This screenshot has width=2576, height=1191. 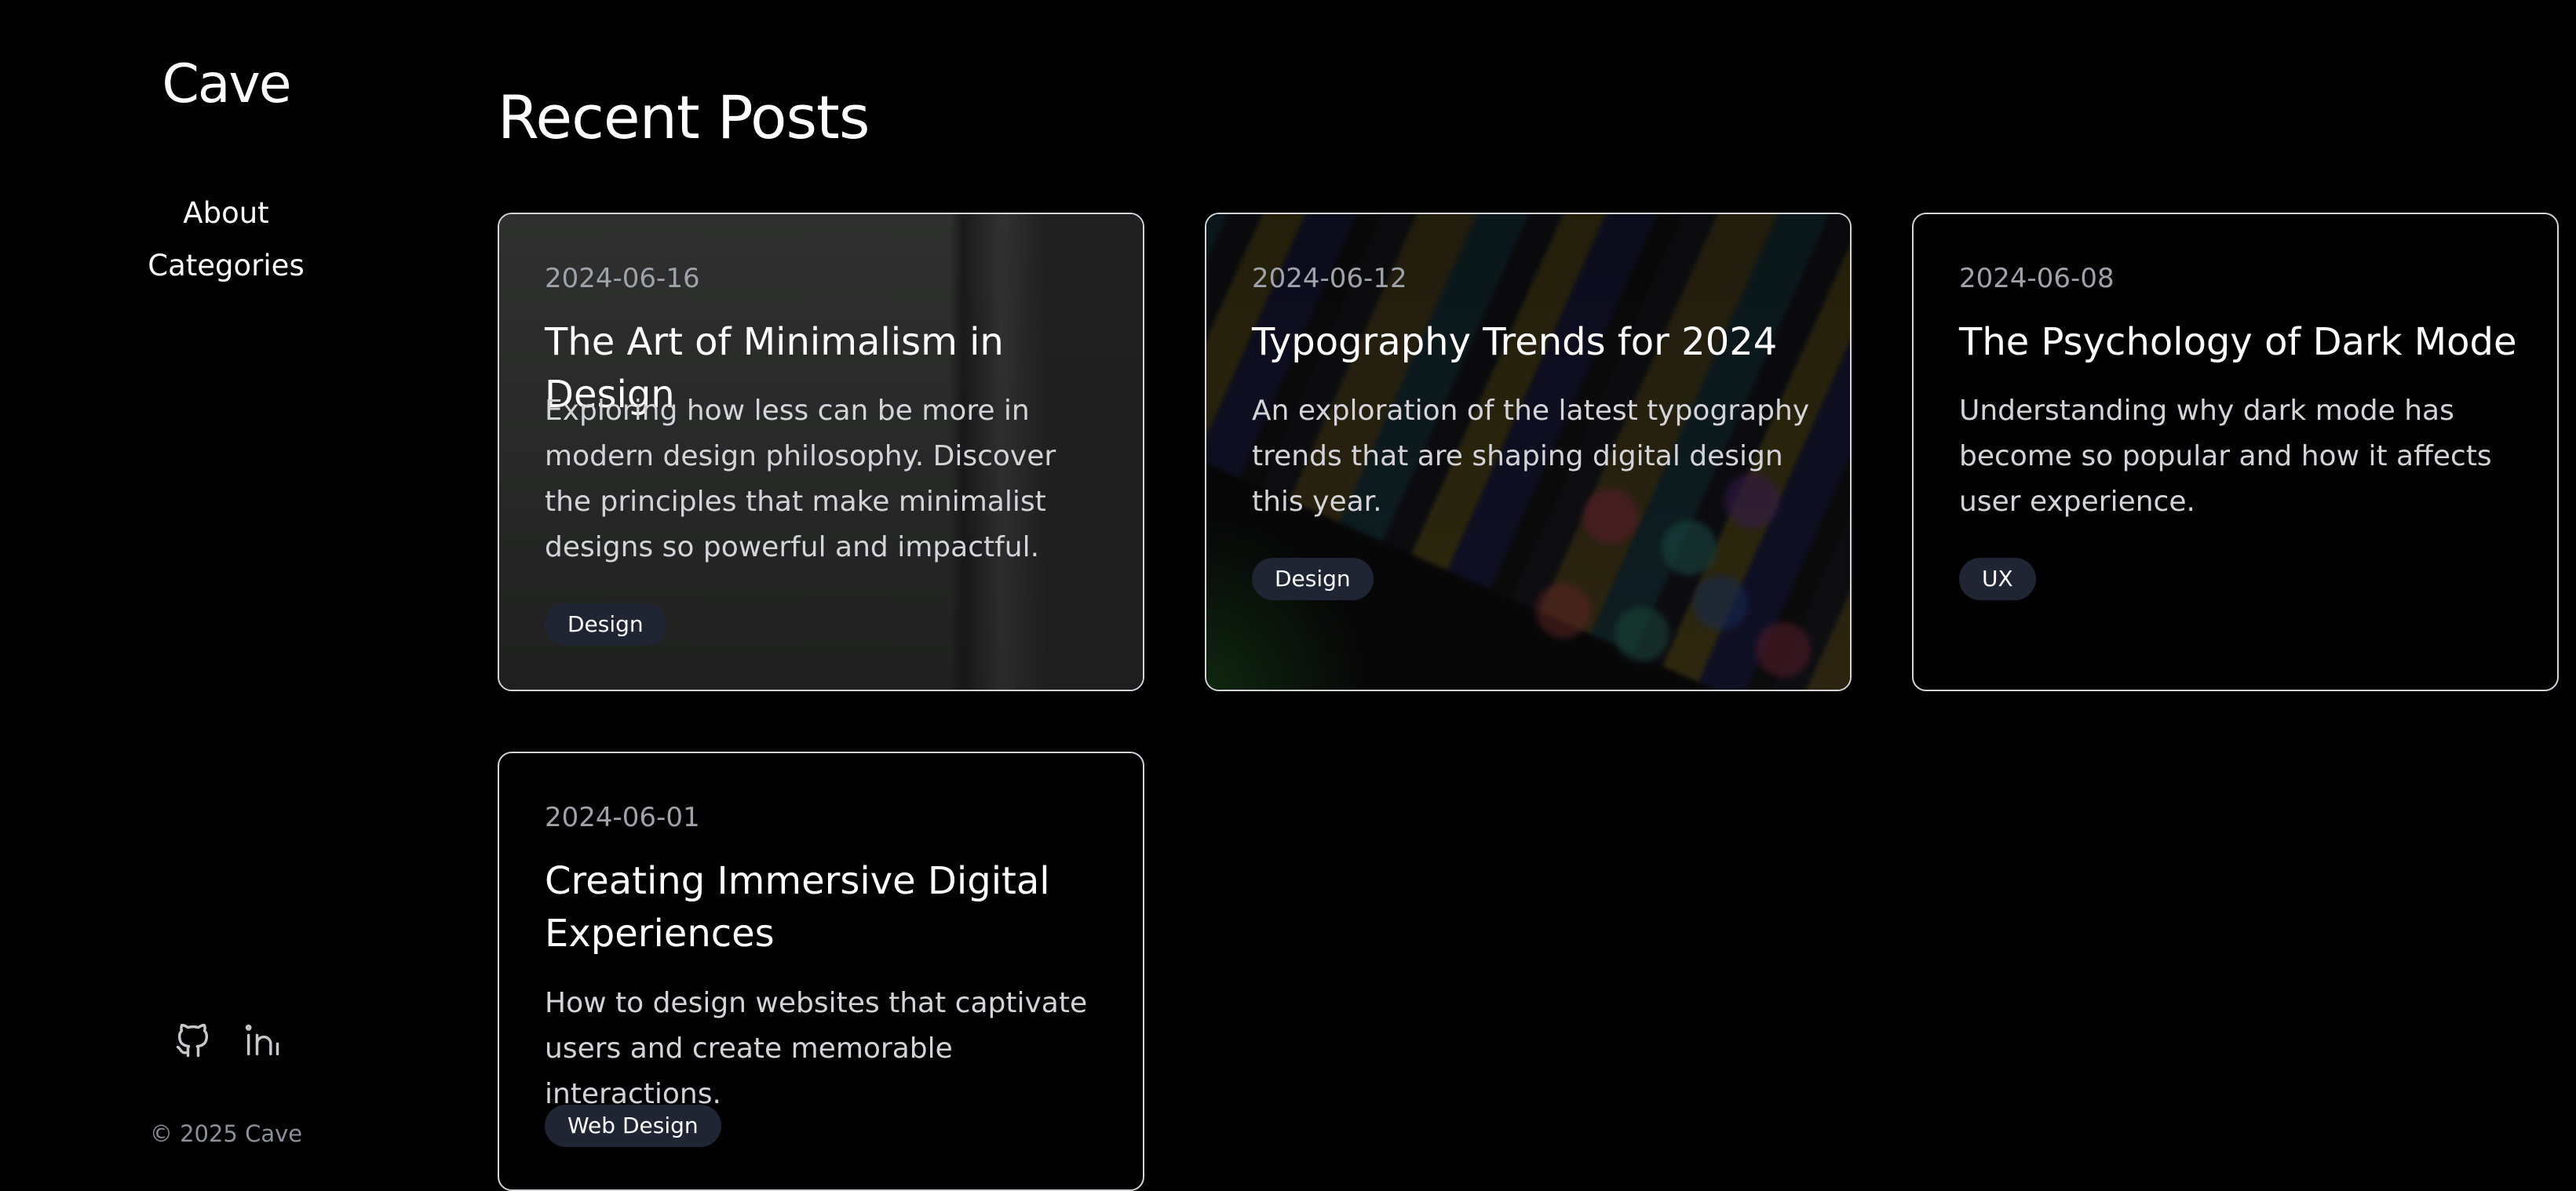 I want to click on github-icon, so click(x=193, y=1040).